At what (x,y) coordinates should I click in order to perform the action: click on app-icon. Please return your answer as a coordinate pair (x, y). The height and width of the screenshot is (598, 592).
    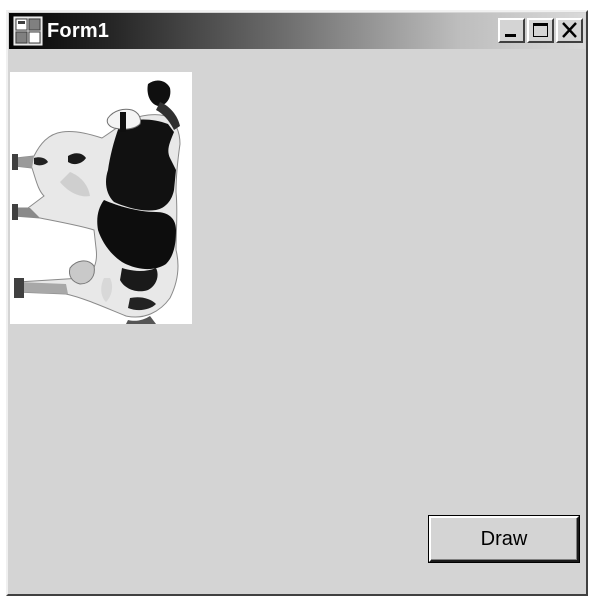
    Looking at the image, I should click on (28, 31).